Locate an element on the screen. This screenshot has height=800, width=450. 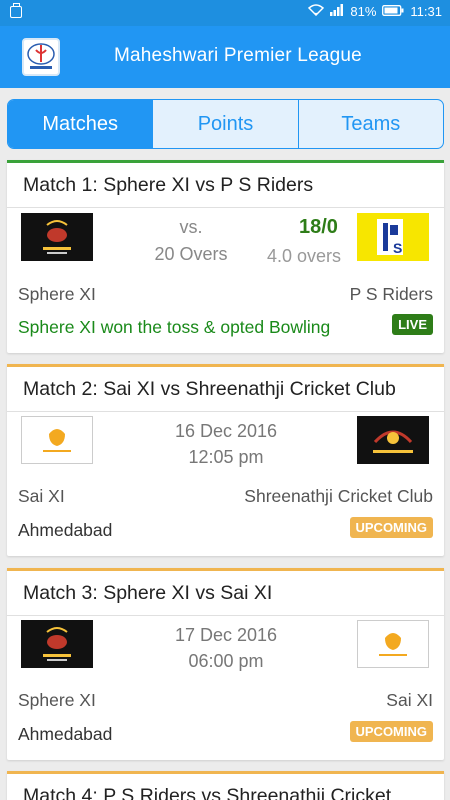
tab-teams: Teams is located at coordinates (370, 124).